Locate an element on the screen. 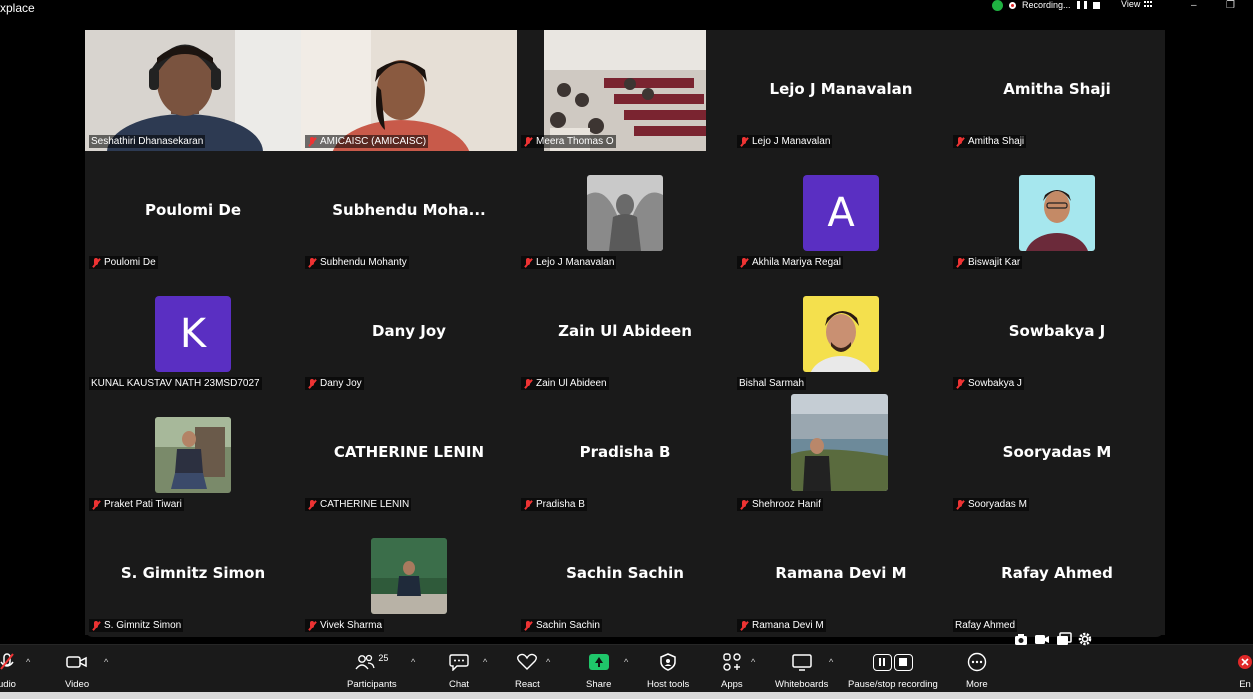 This screenshot has width=1253, height=699. participant-name-display: Sooryadas M is located at coordinates (1057, 452).